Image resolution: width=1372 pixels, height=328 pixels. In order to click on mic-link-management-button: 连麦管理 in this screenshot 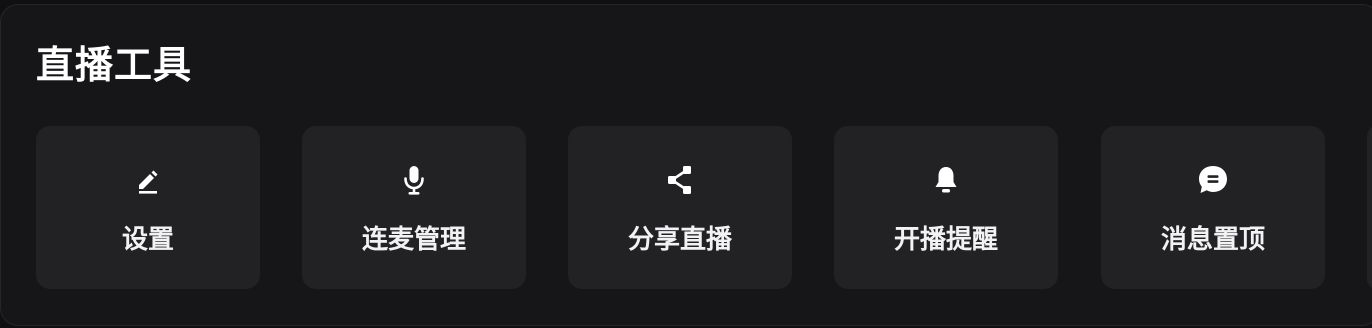, I will do `click(414, 207)`.